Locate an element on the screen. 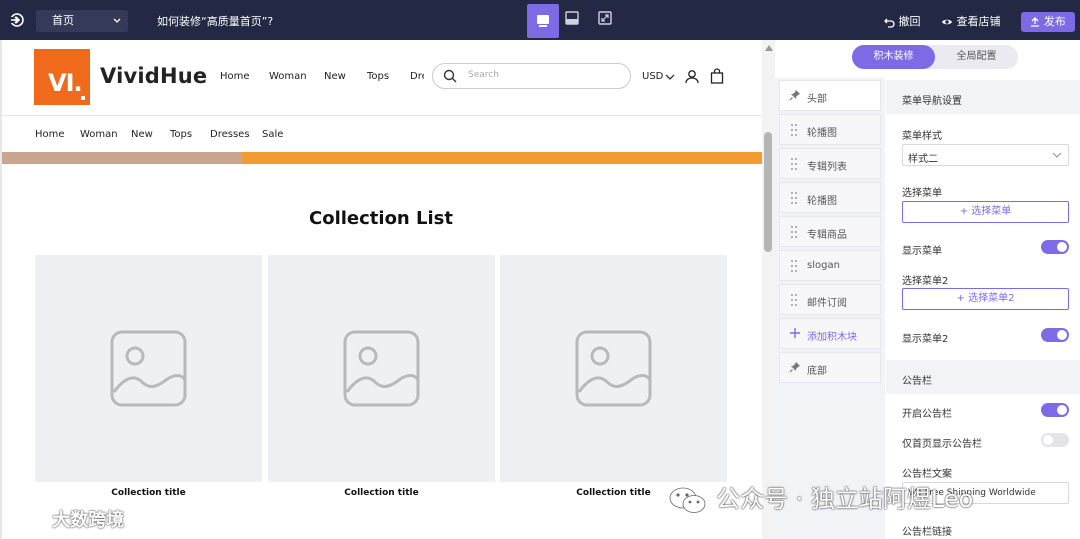 The width and height of the screenshot is (1080, 539). user-icon is located at coordinates (692, 76).